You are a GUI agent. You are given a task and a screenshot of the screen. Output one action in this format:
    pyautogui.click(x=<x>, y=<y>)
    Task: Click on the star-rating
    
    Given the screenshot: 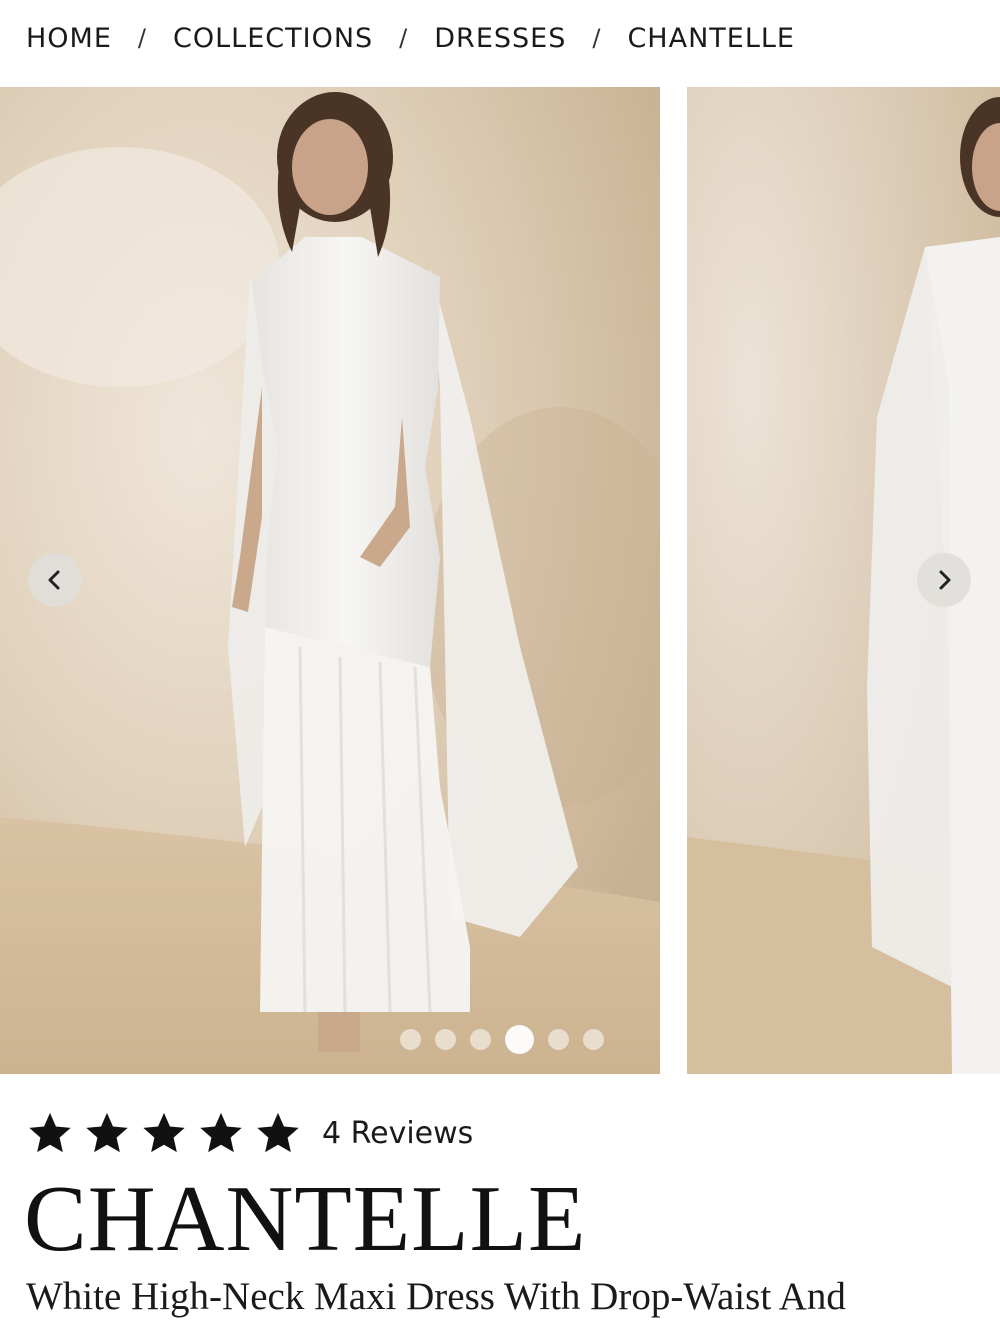 What is the action you would take?
    pyautogui.click(x=164, y=1133)
    